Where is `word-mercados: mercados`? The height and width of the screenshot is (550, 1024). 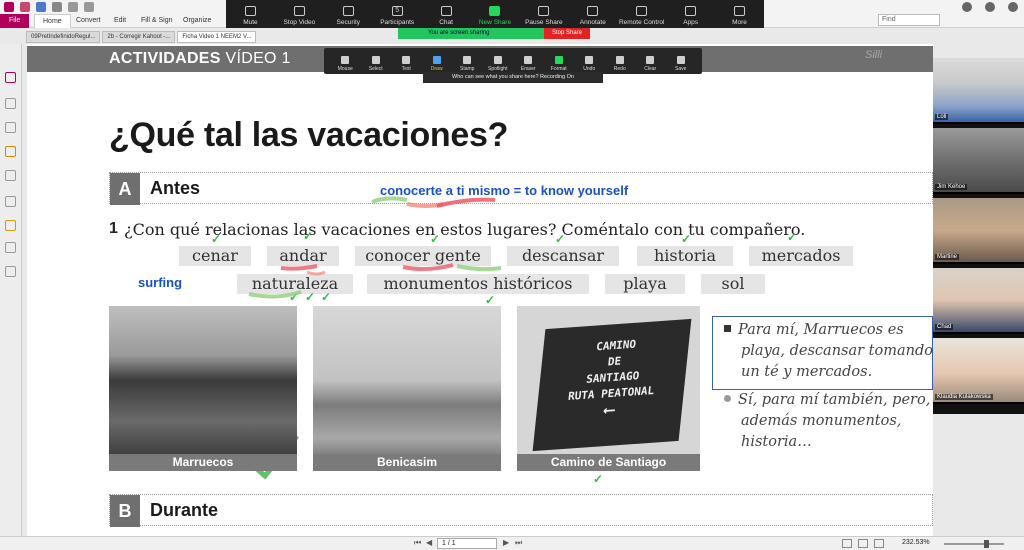 word-mercados: mercados is located at coordinates (801, 256).